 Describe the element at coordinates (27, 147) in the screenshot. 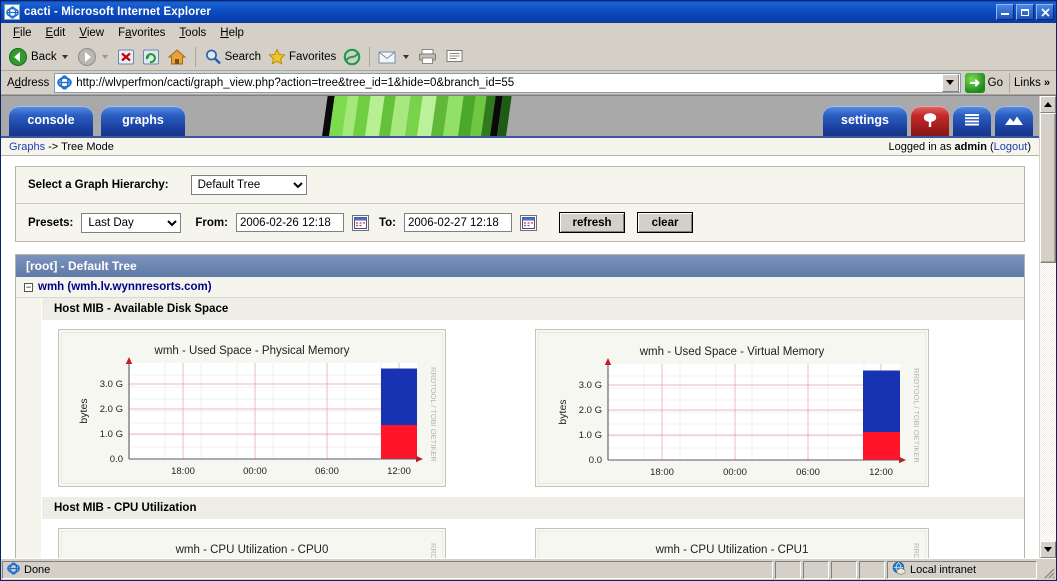

I see `breadcrumb-graphs-link: Graphs` at that location.